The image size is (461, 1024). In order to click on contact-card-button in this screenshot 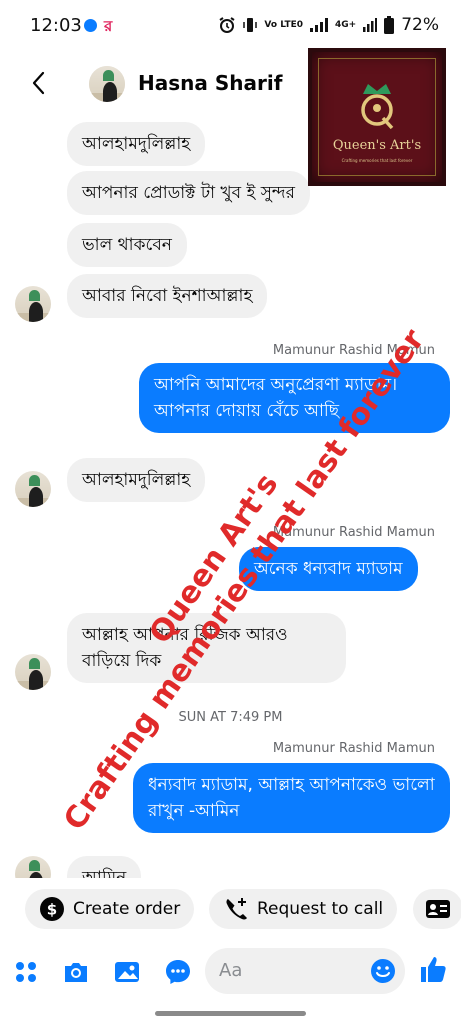, I will do `click(437, 909)`.